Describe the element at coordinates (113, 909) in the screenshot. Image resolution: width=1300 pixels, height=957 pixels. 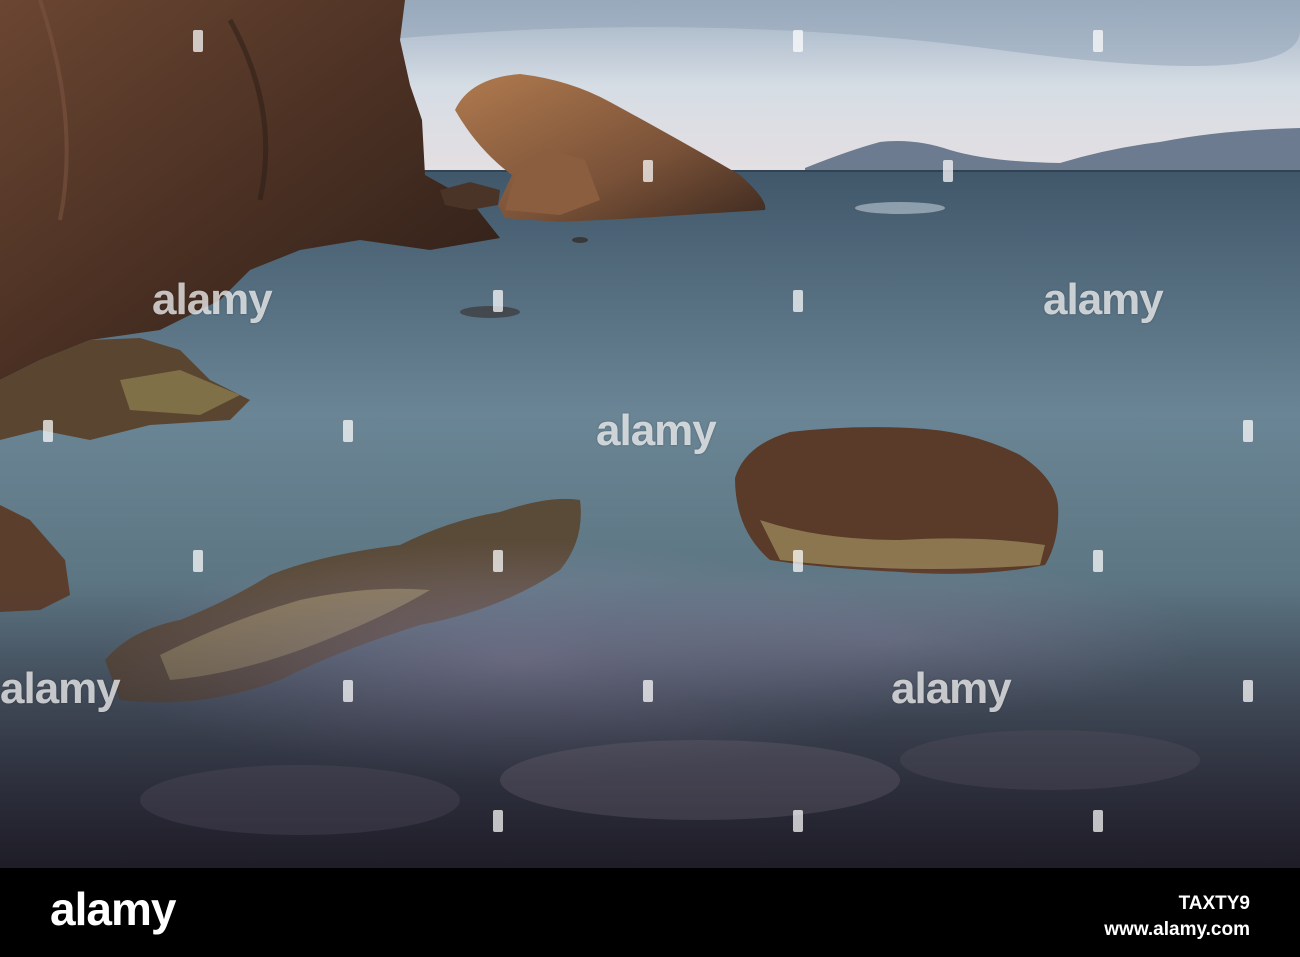
I see `footer-logo: alamy` at that location.